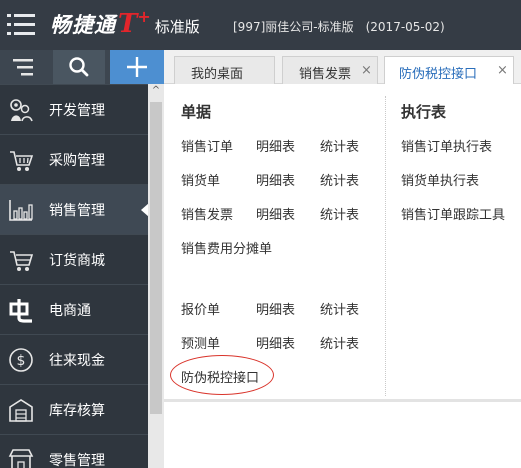 The height and width of the screenshot is (468, 521). I want to click on plus-icon, so click(137, 67).